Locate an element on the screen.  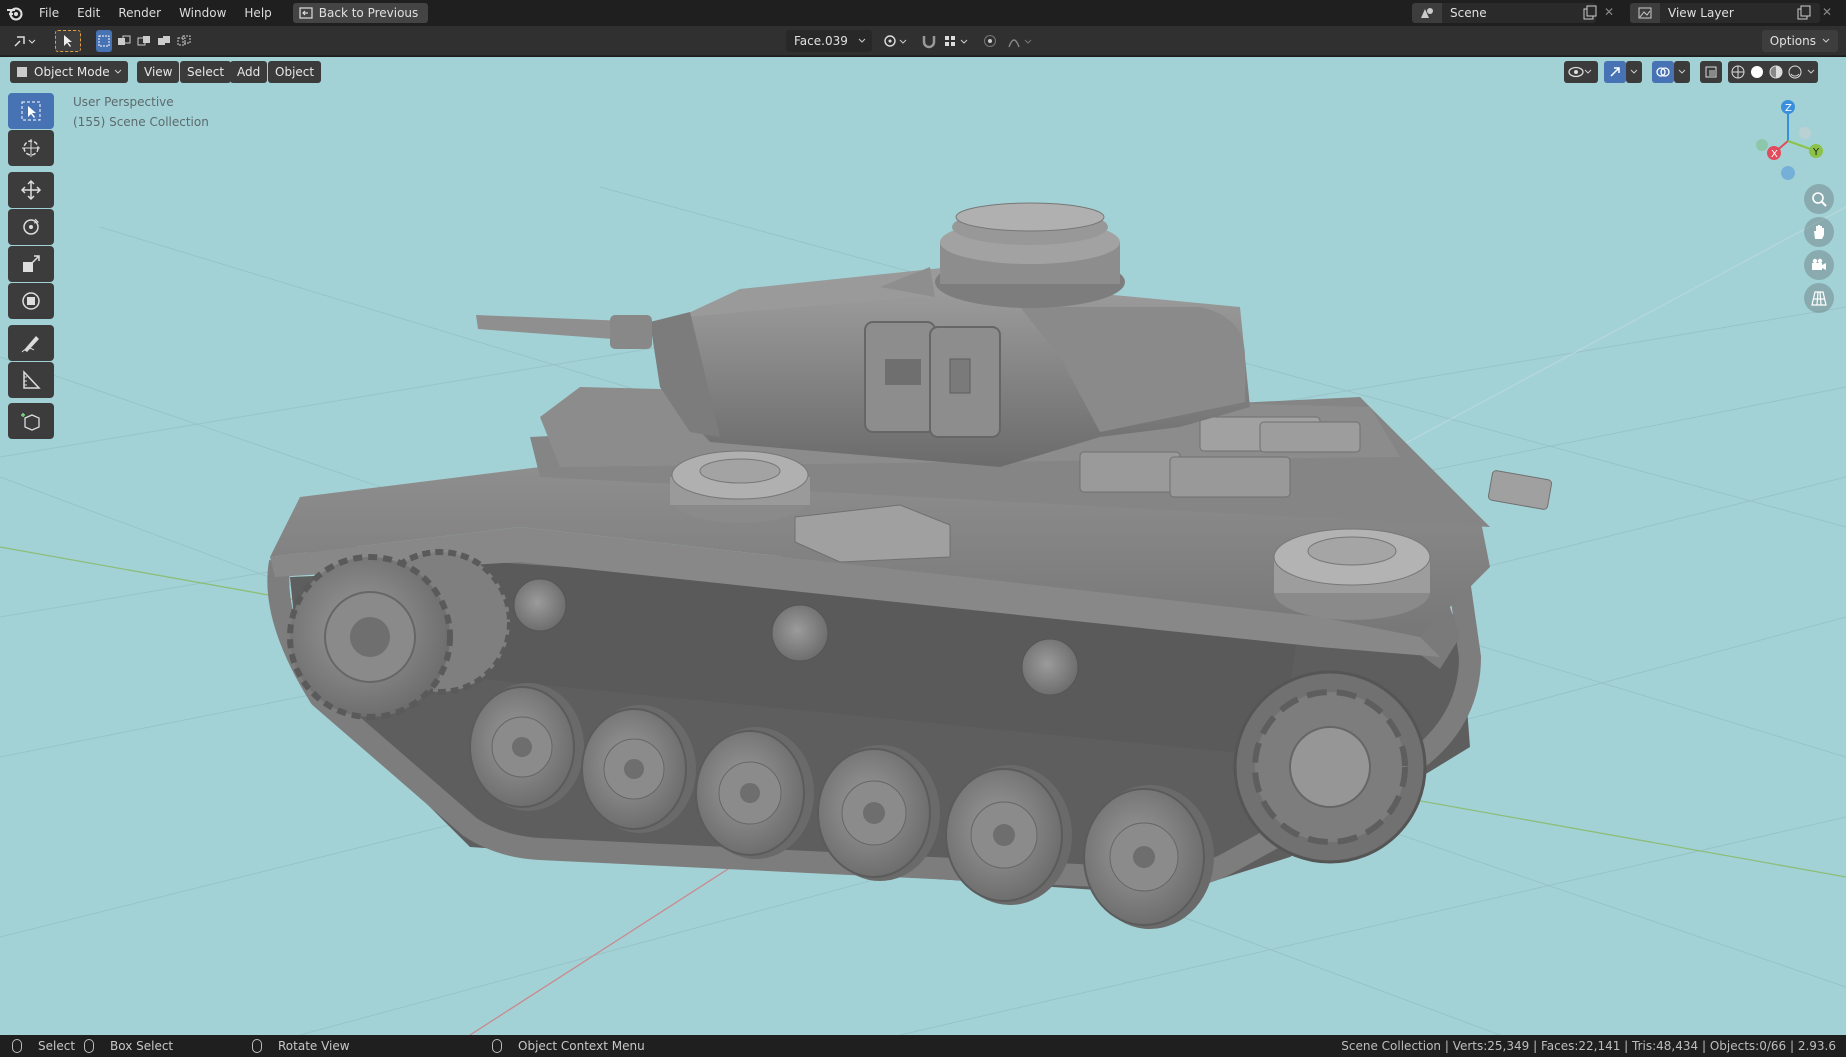
pivot-point-icon is located at coordinates (895, 41).